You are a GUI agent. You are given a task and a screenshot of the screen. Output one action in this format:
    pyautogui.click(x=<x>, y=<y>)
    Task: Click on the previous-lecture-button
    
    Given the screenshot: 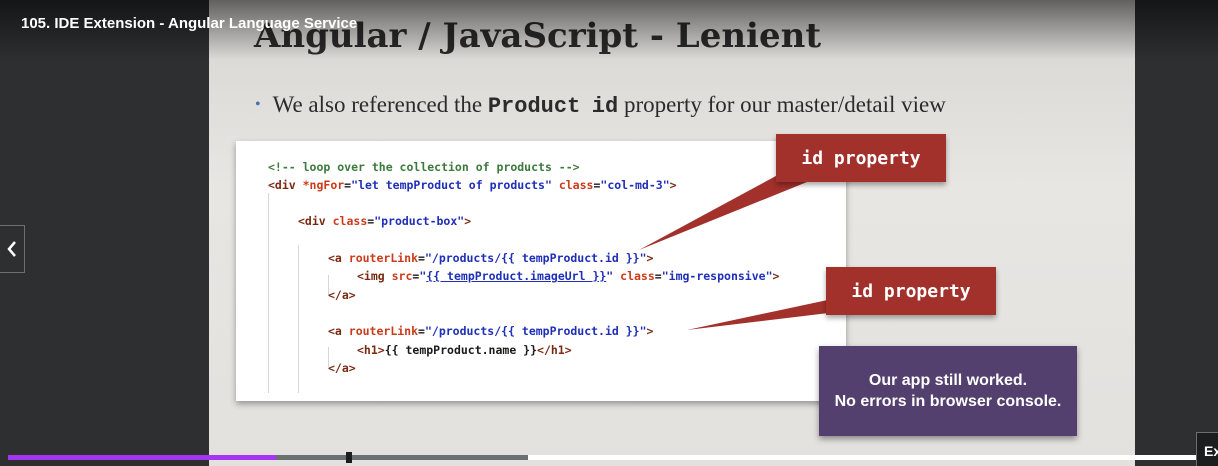 What is the action you would take?
    pyautogui.click(x=12, y=249)
    